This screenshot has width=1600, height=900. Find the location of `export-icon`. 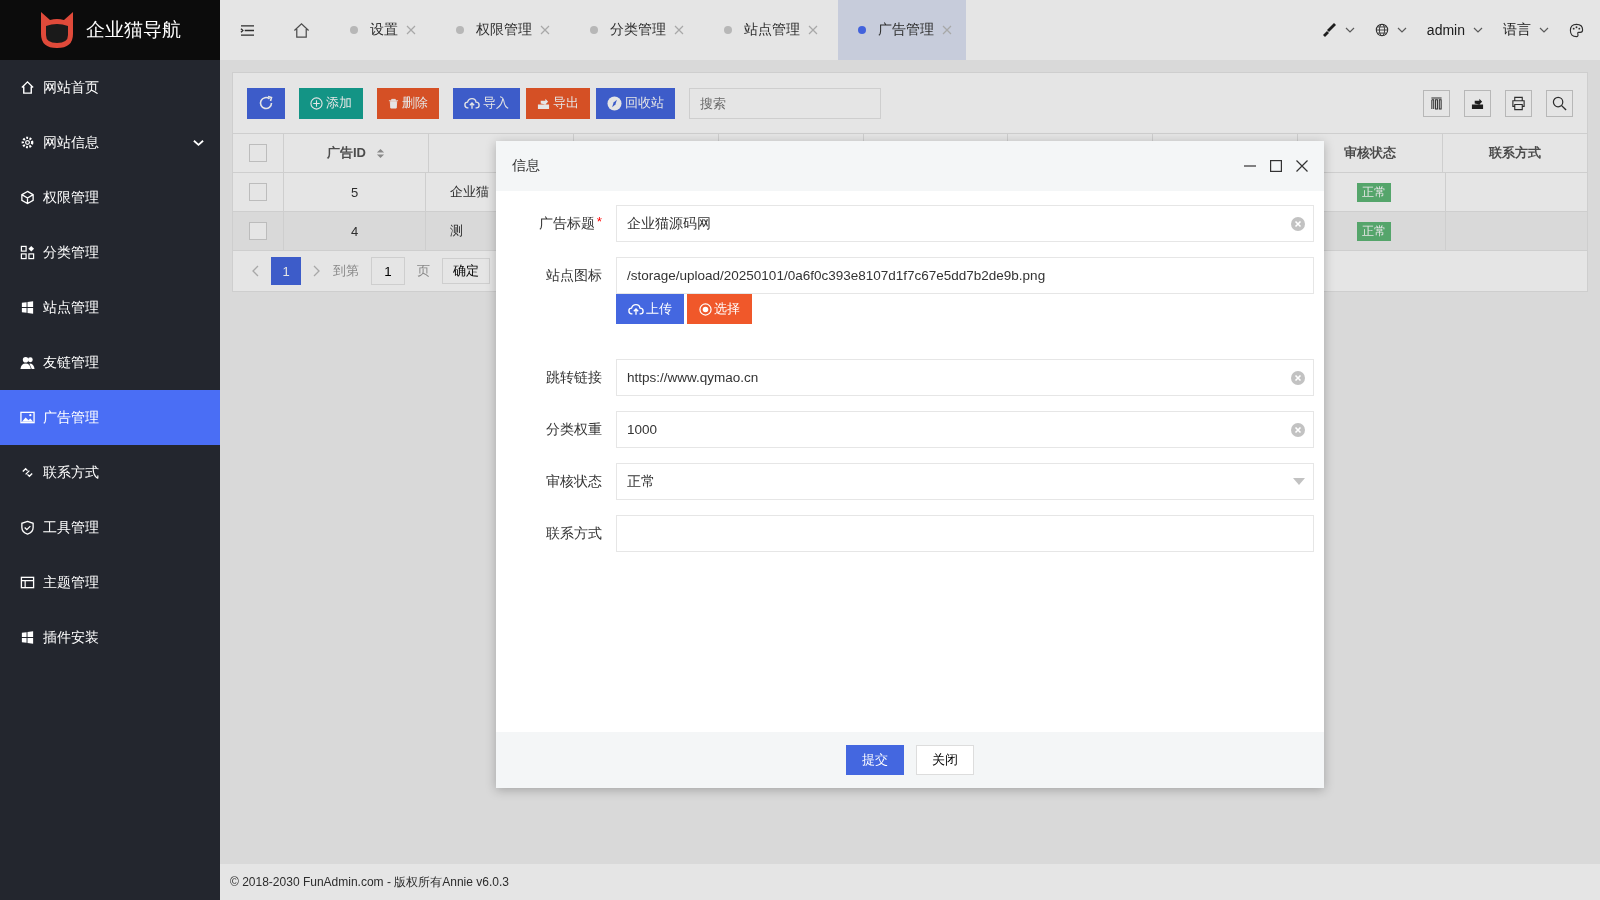

export-icon is located at coordinates (1477, 103).